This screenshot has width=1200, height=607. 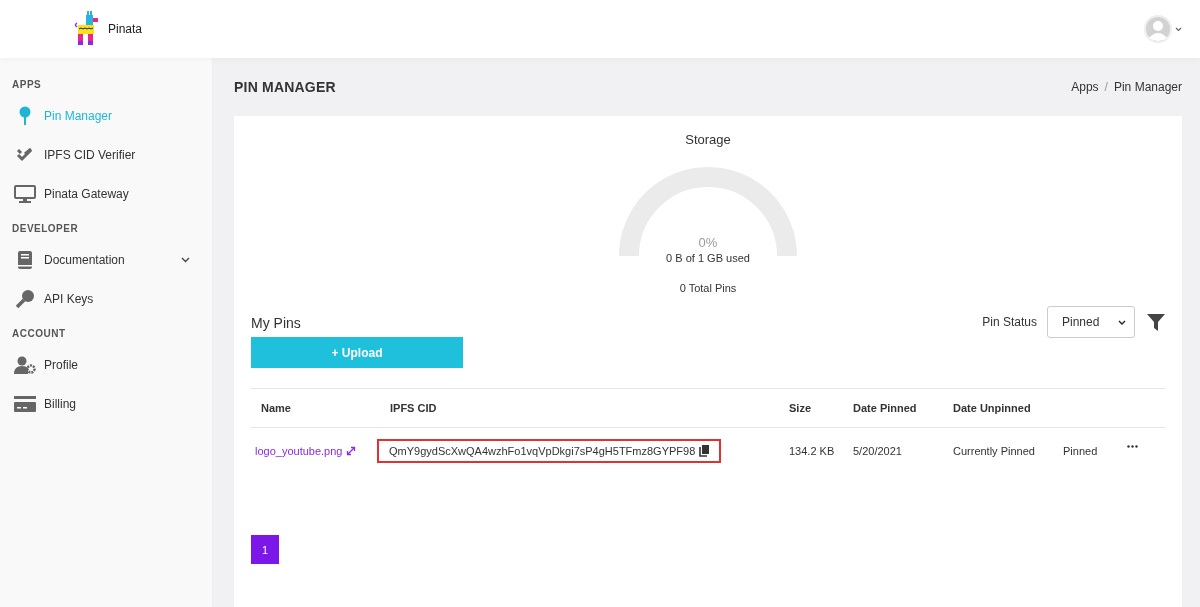 What do you see at coordinates (25, 259) in the screenshot?
I see `book-icon` at bounding box center [25, 259].